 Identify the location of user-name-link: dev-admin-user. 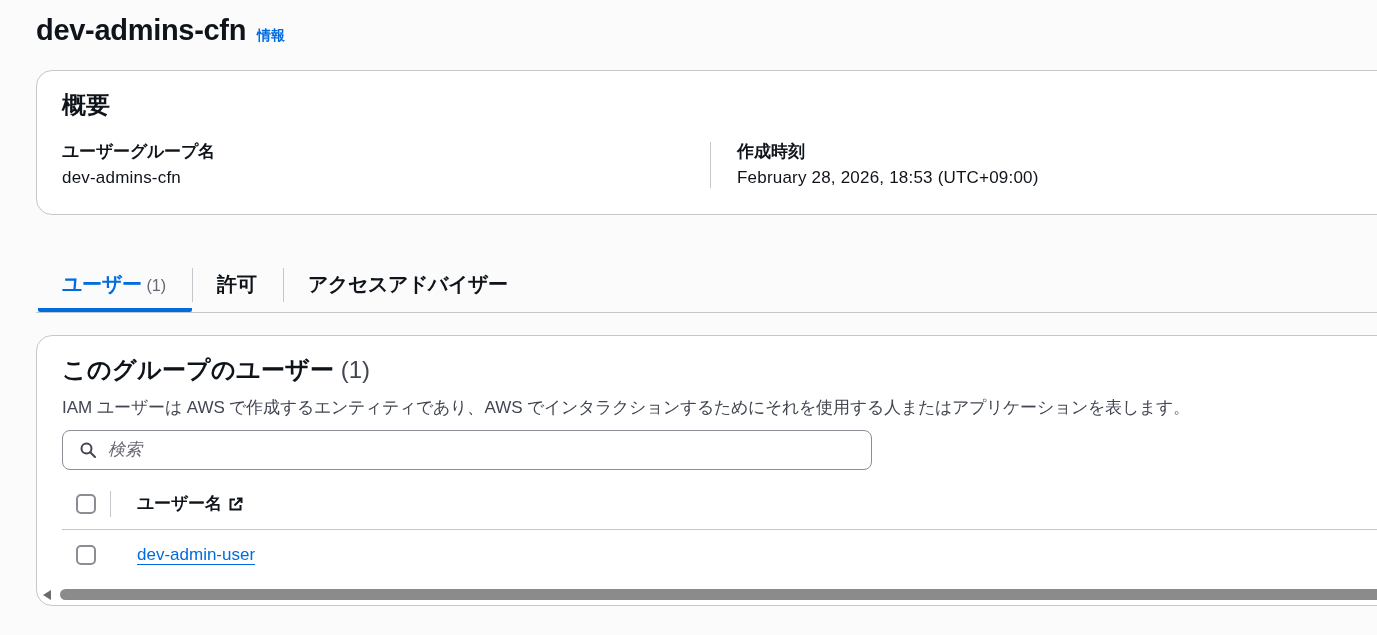
(196, 554).